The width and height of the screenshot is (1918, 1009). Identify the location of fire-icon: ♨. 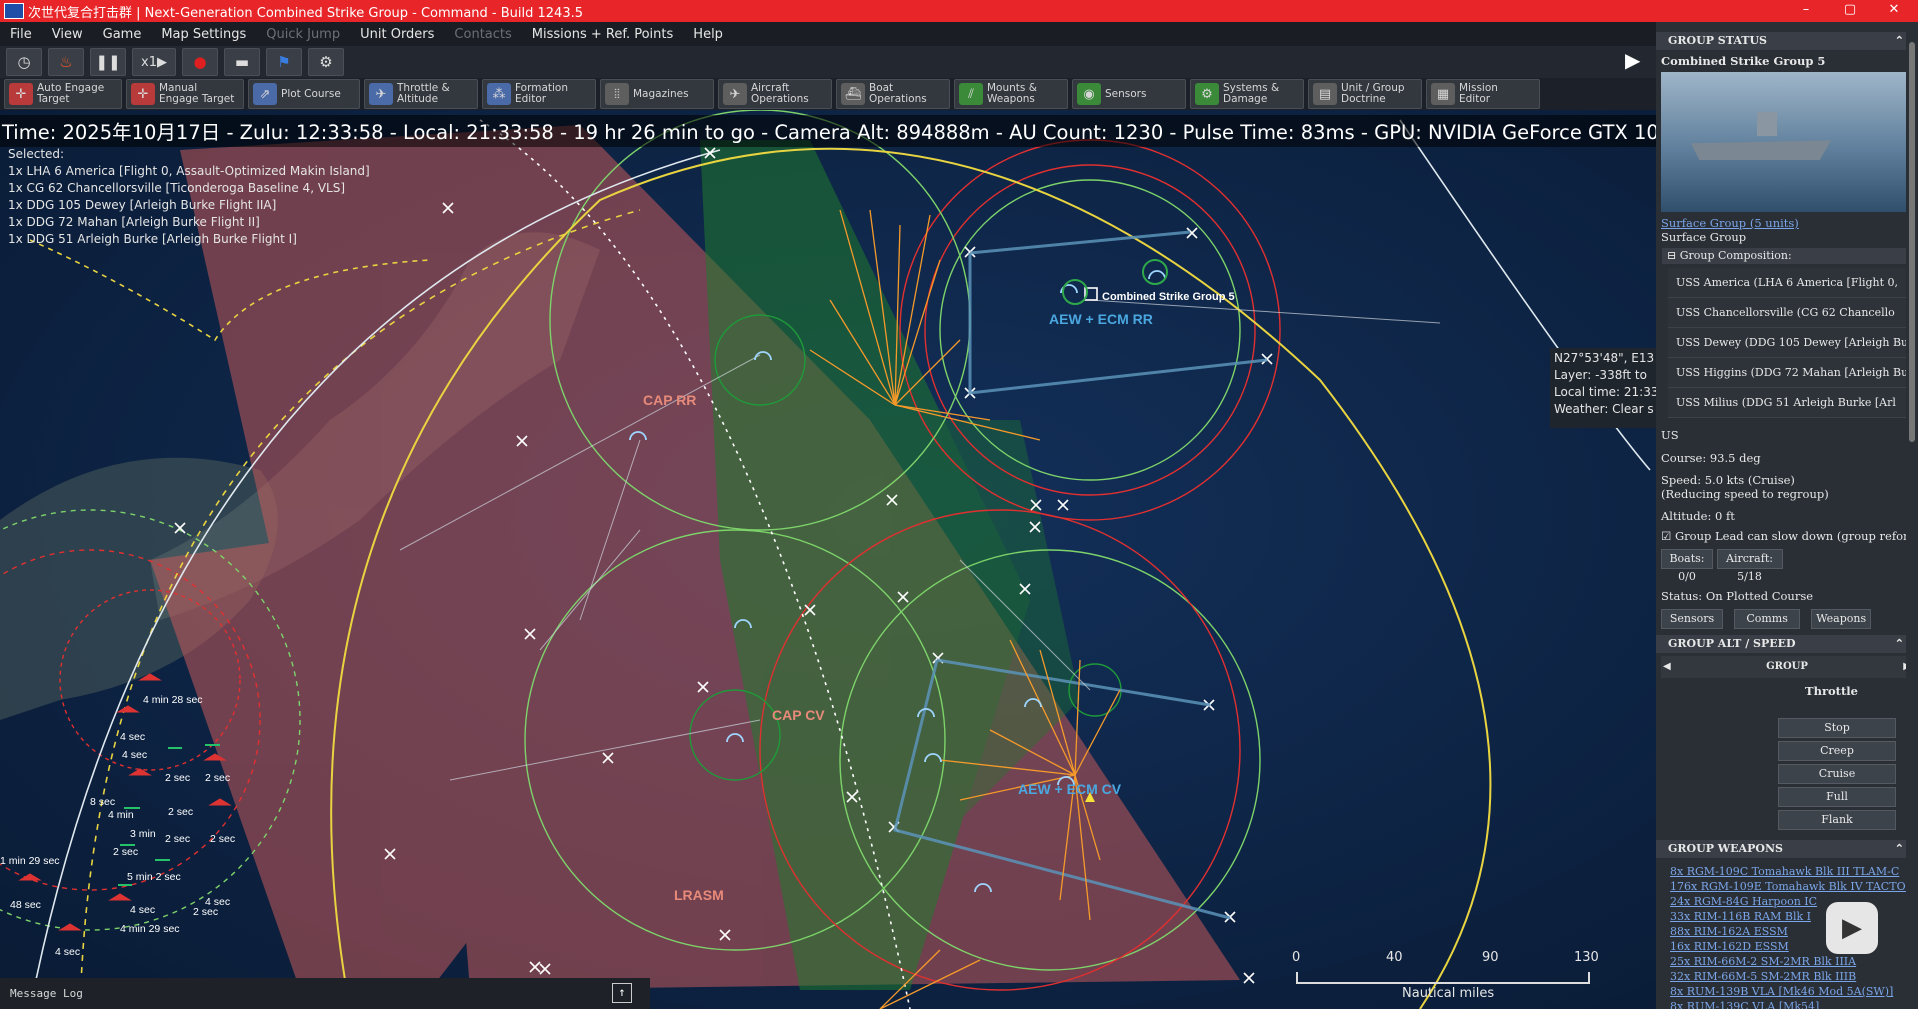
(66, 62).